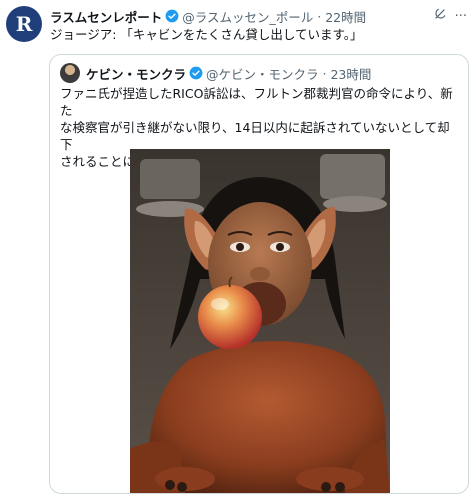  I want to click on quote-time: 23時間, so click(350, 73).